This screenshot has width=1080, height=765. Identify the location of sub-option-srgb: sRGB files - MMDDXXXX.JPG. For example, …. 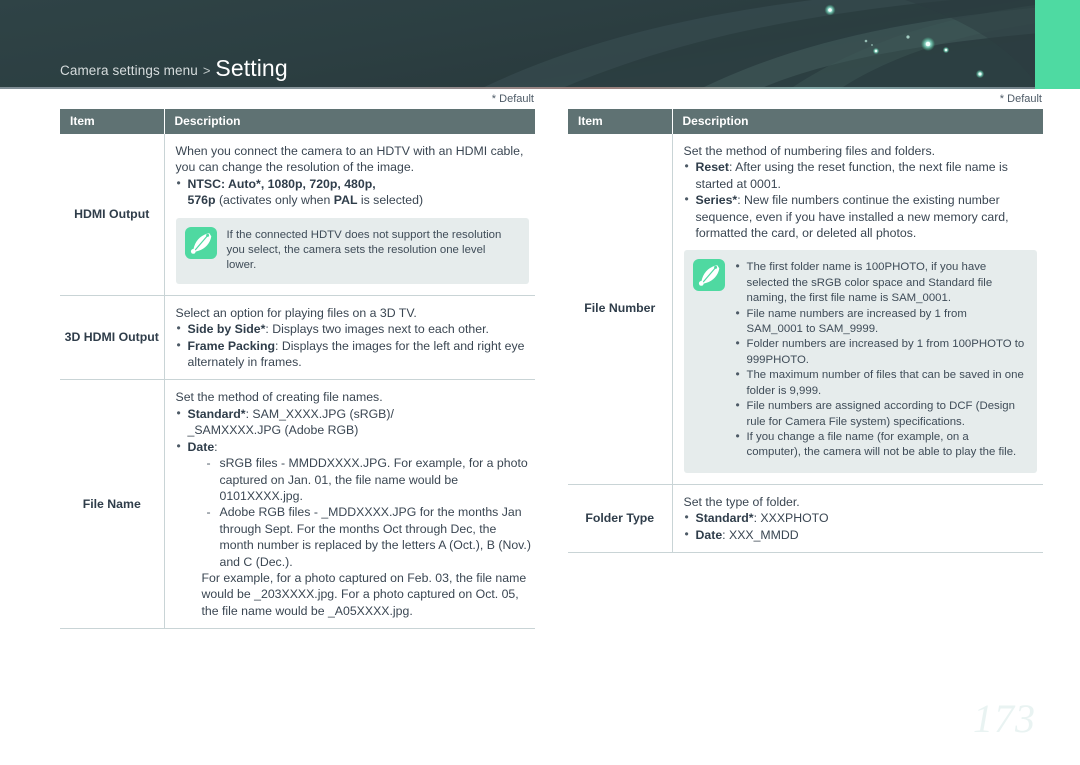
(373, 479).